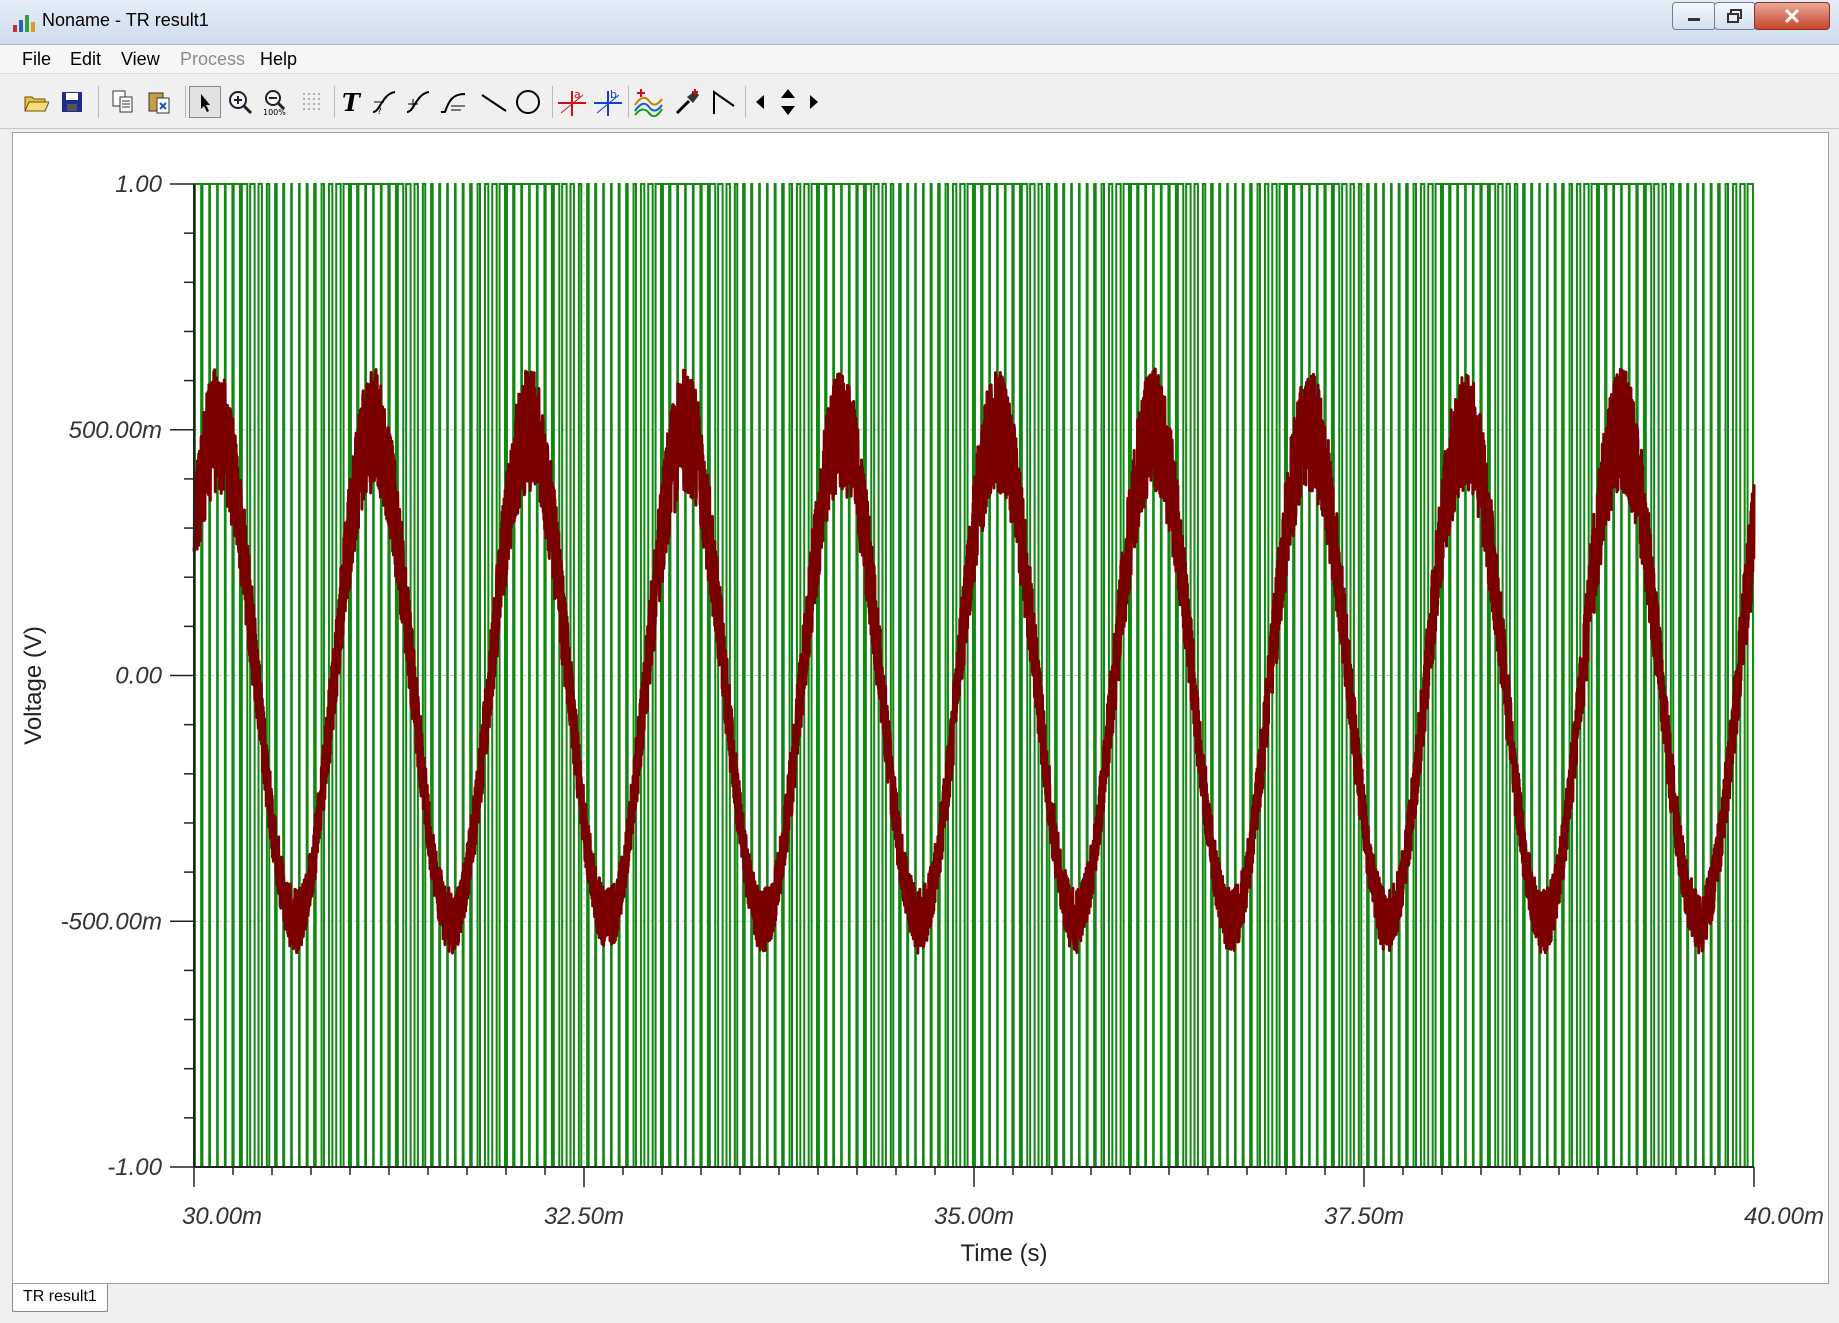  I want to click on curve-label-2-button, so click(418, 102).